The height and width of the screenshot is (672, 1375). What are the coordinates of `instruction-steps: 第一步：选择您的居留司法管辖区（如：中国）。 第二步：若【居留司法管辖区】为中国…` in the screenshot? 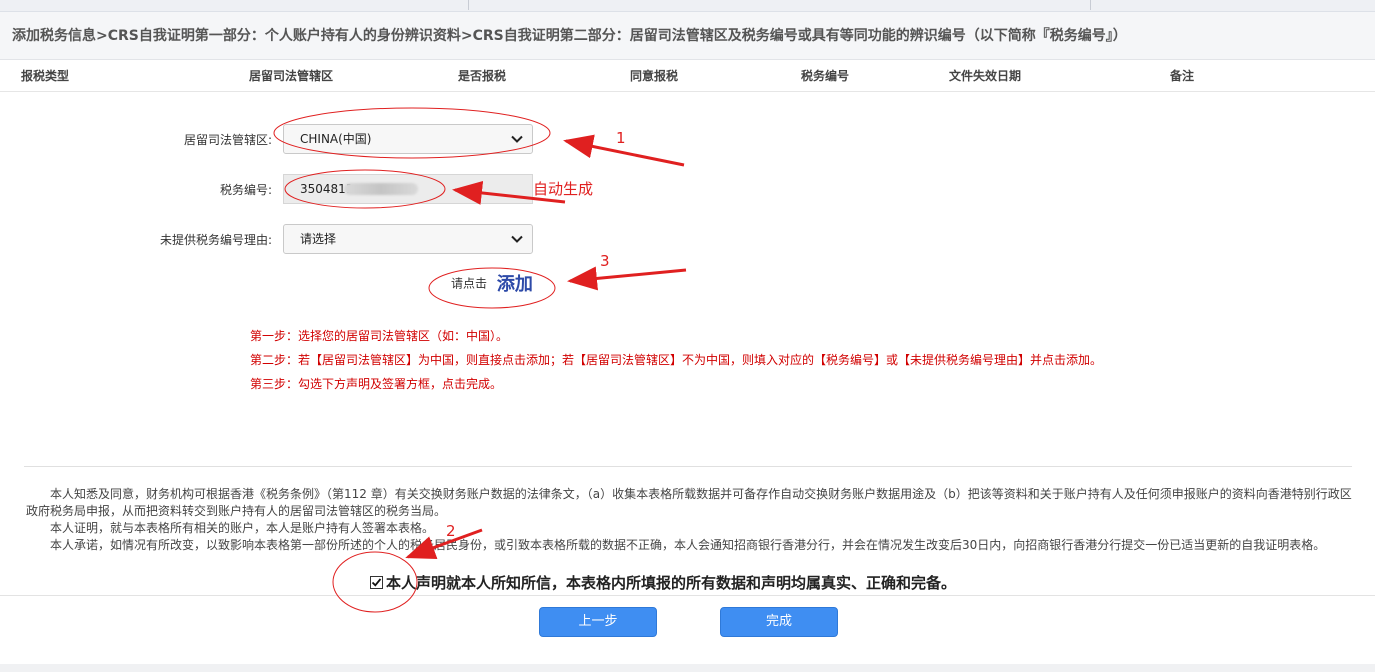 It's located at (676, 364).